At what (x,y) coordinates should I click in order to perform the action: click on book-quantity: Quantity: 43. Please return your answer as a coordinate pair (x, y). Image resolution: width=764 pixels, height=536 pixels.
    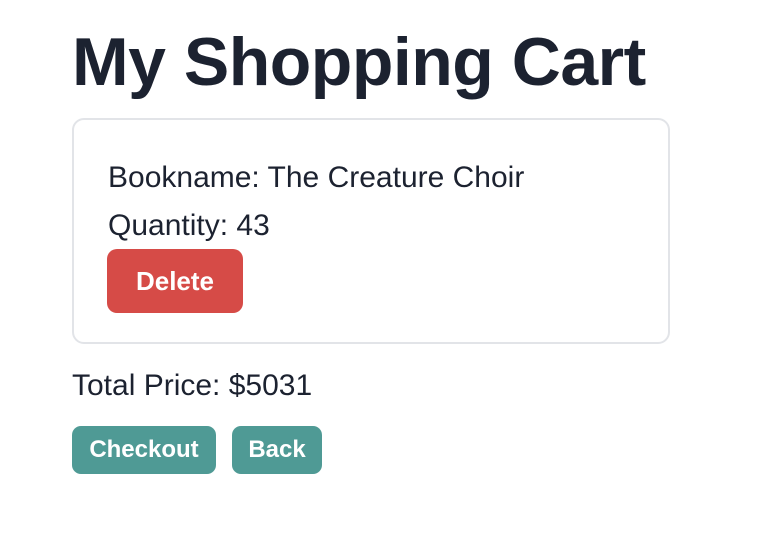
    Looking at the image, I should click on (189, 225).